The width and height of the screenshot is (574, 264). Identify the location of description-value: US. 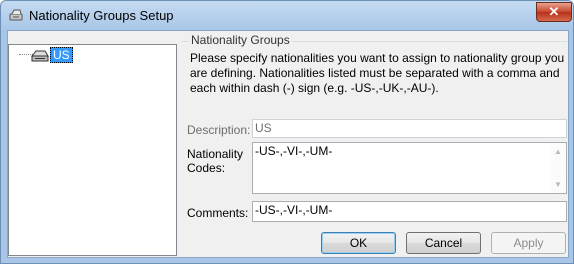
(263, 128).